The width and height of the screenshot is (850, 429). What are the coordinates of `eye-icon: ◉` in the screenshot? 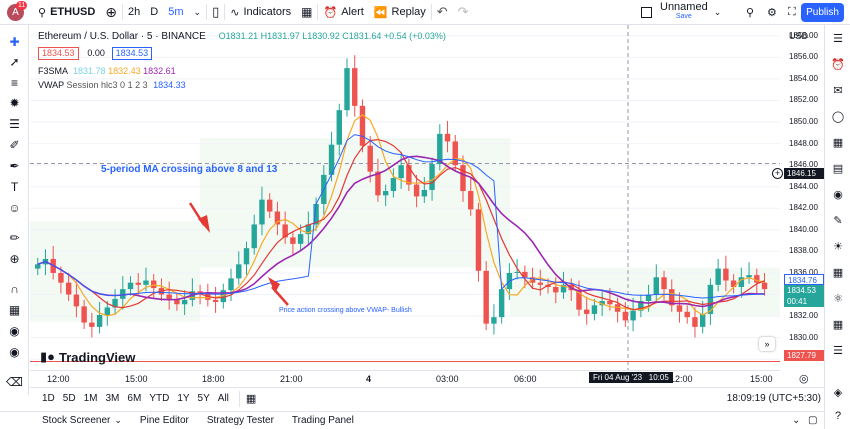 It's located at (14, 352).